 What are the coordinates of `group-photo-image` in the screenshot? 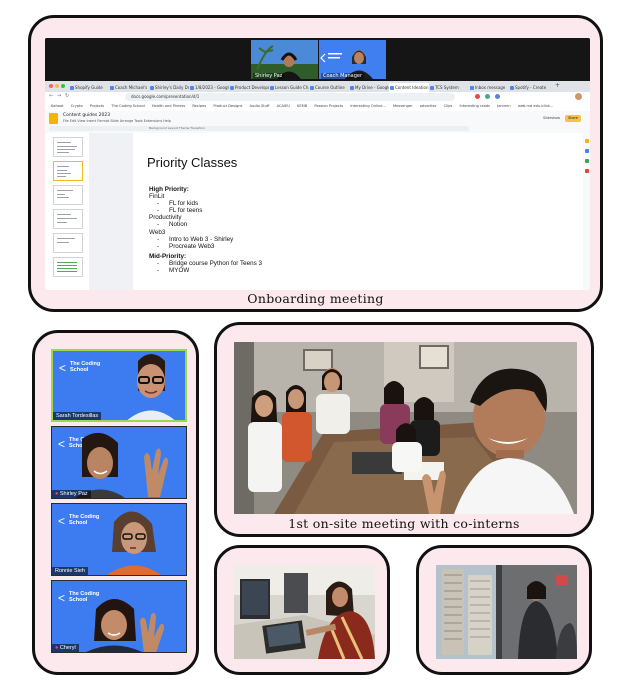 It's located at (405, 428).